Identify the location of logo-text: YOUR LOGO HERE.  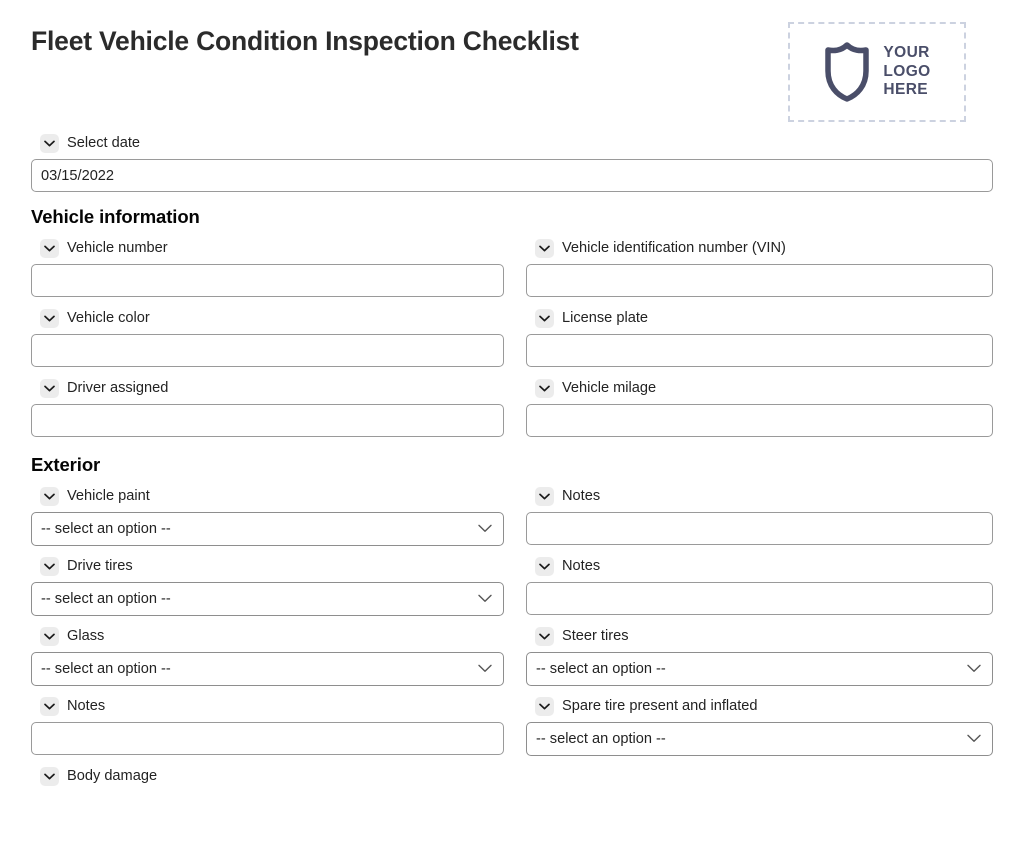
(906, 72).